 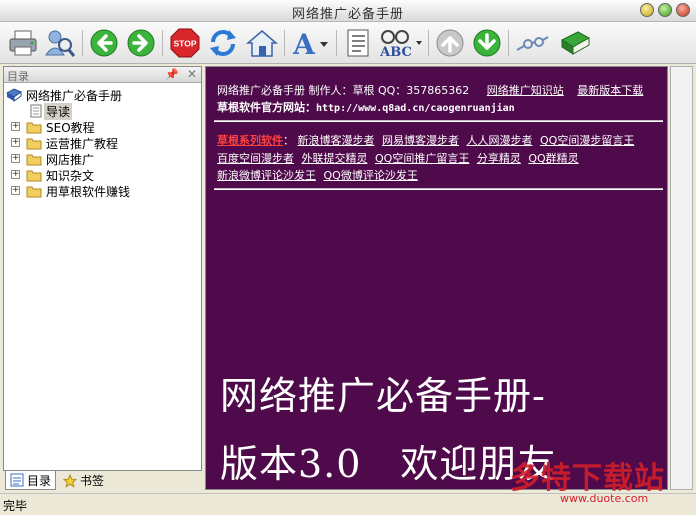 What do you see at coordinates (304, 43) in the screenshot?
I see `font-a-text: A` at bounding box center [304, 43].